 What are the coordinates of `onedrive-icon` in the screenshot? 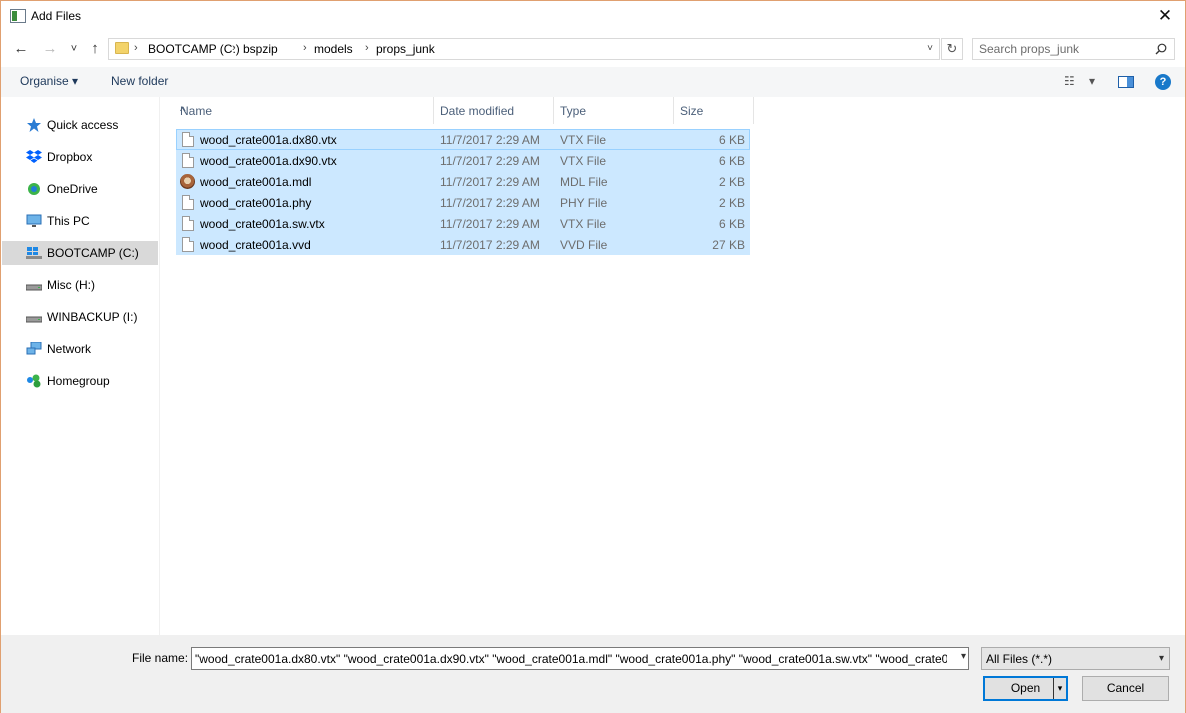 It's located at (34, 189).